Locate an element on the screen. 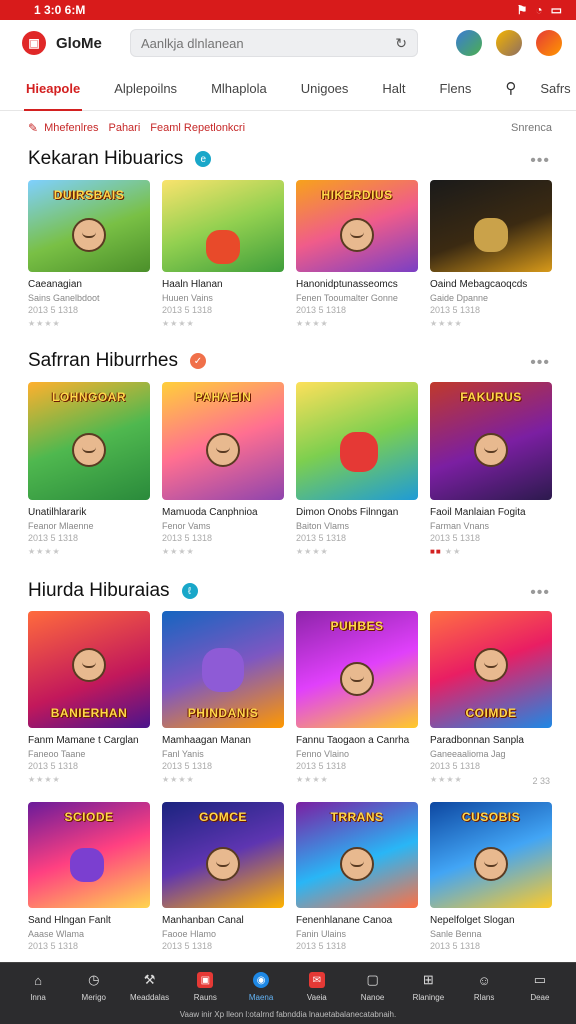 The image size is (576, 1024). nav-item-chat: ✉ Vaeia is located at coordinates (317, 985).